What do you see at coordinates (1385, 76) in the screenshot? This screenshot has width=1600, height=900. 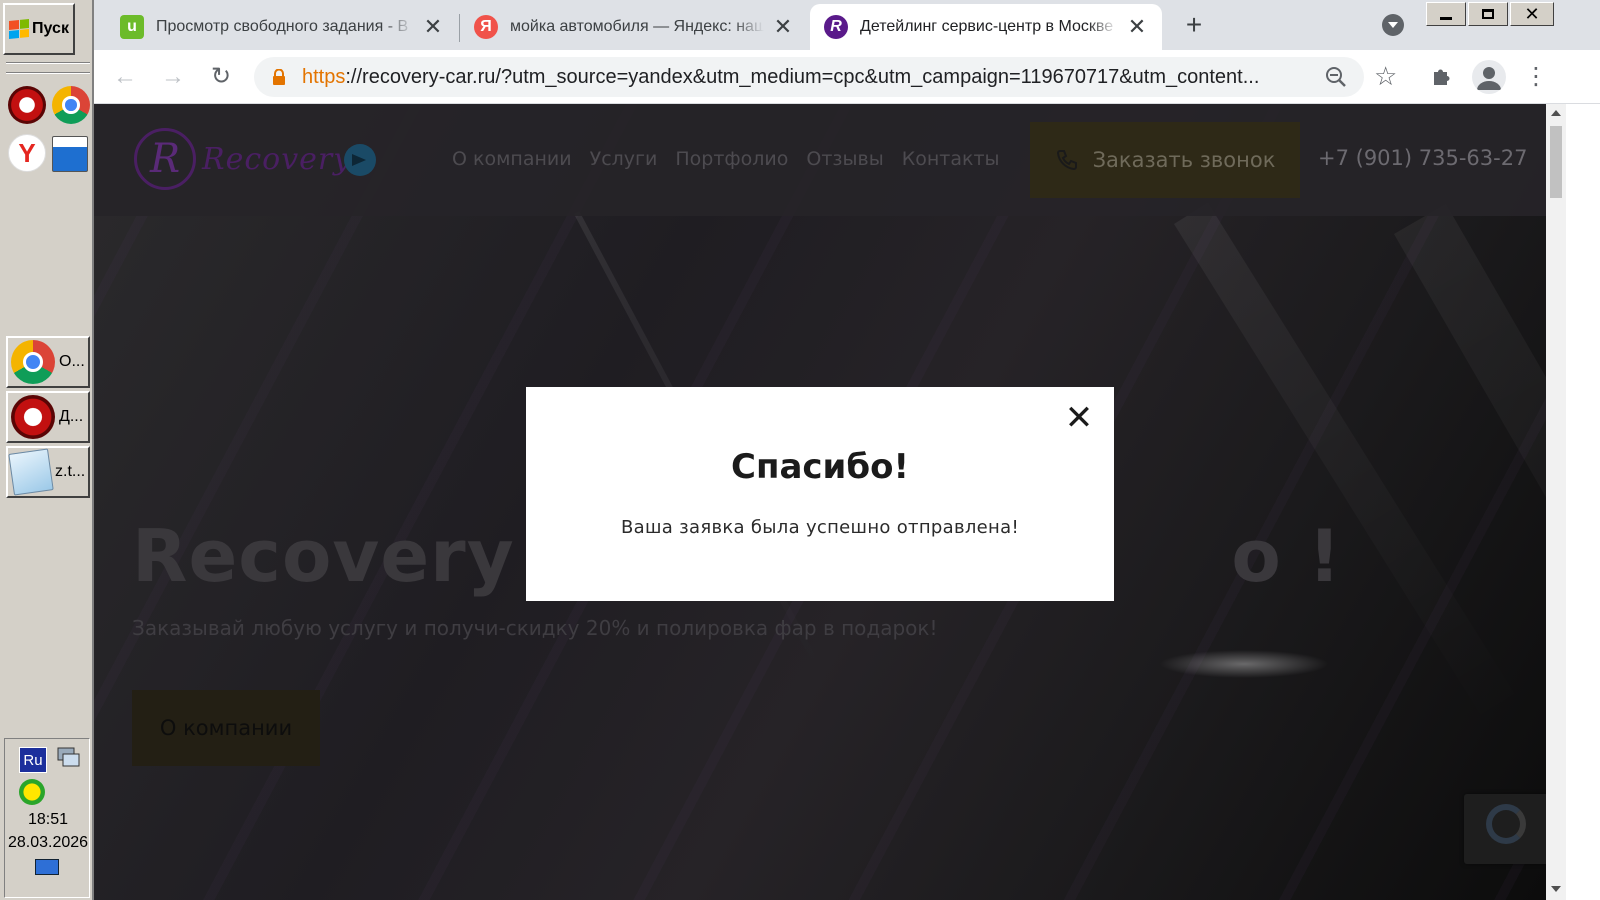 I see `bookmark-star-icon: ☆` at bounding box center [1385, 76].